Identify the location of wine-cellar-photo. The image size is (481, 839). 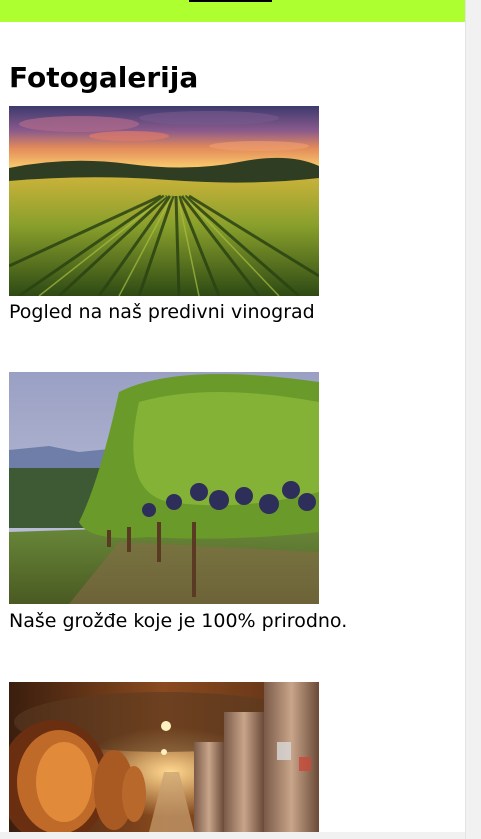
(164, 757).